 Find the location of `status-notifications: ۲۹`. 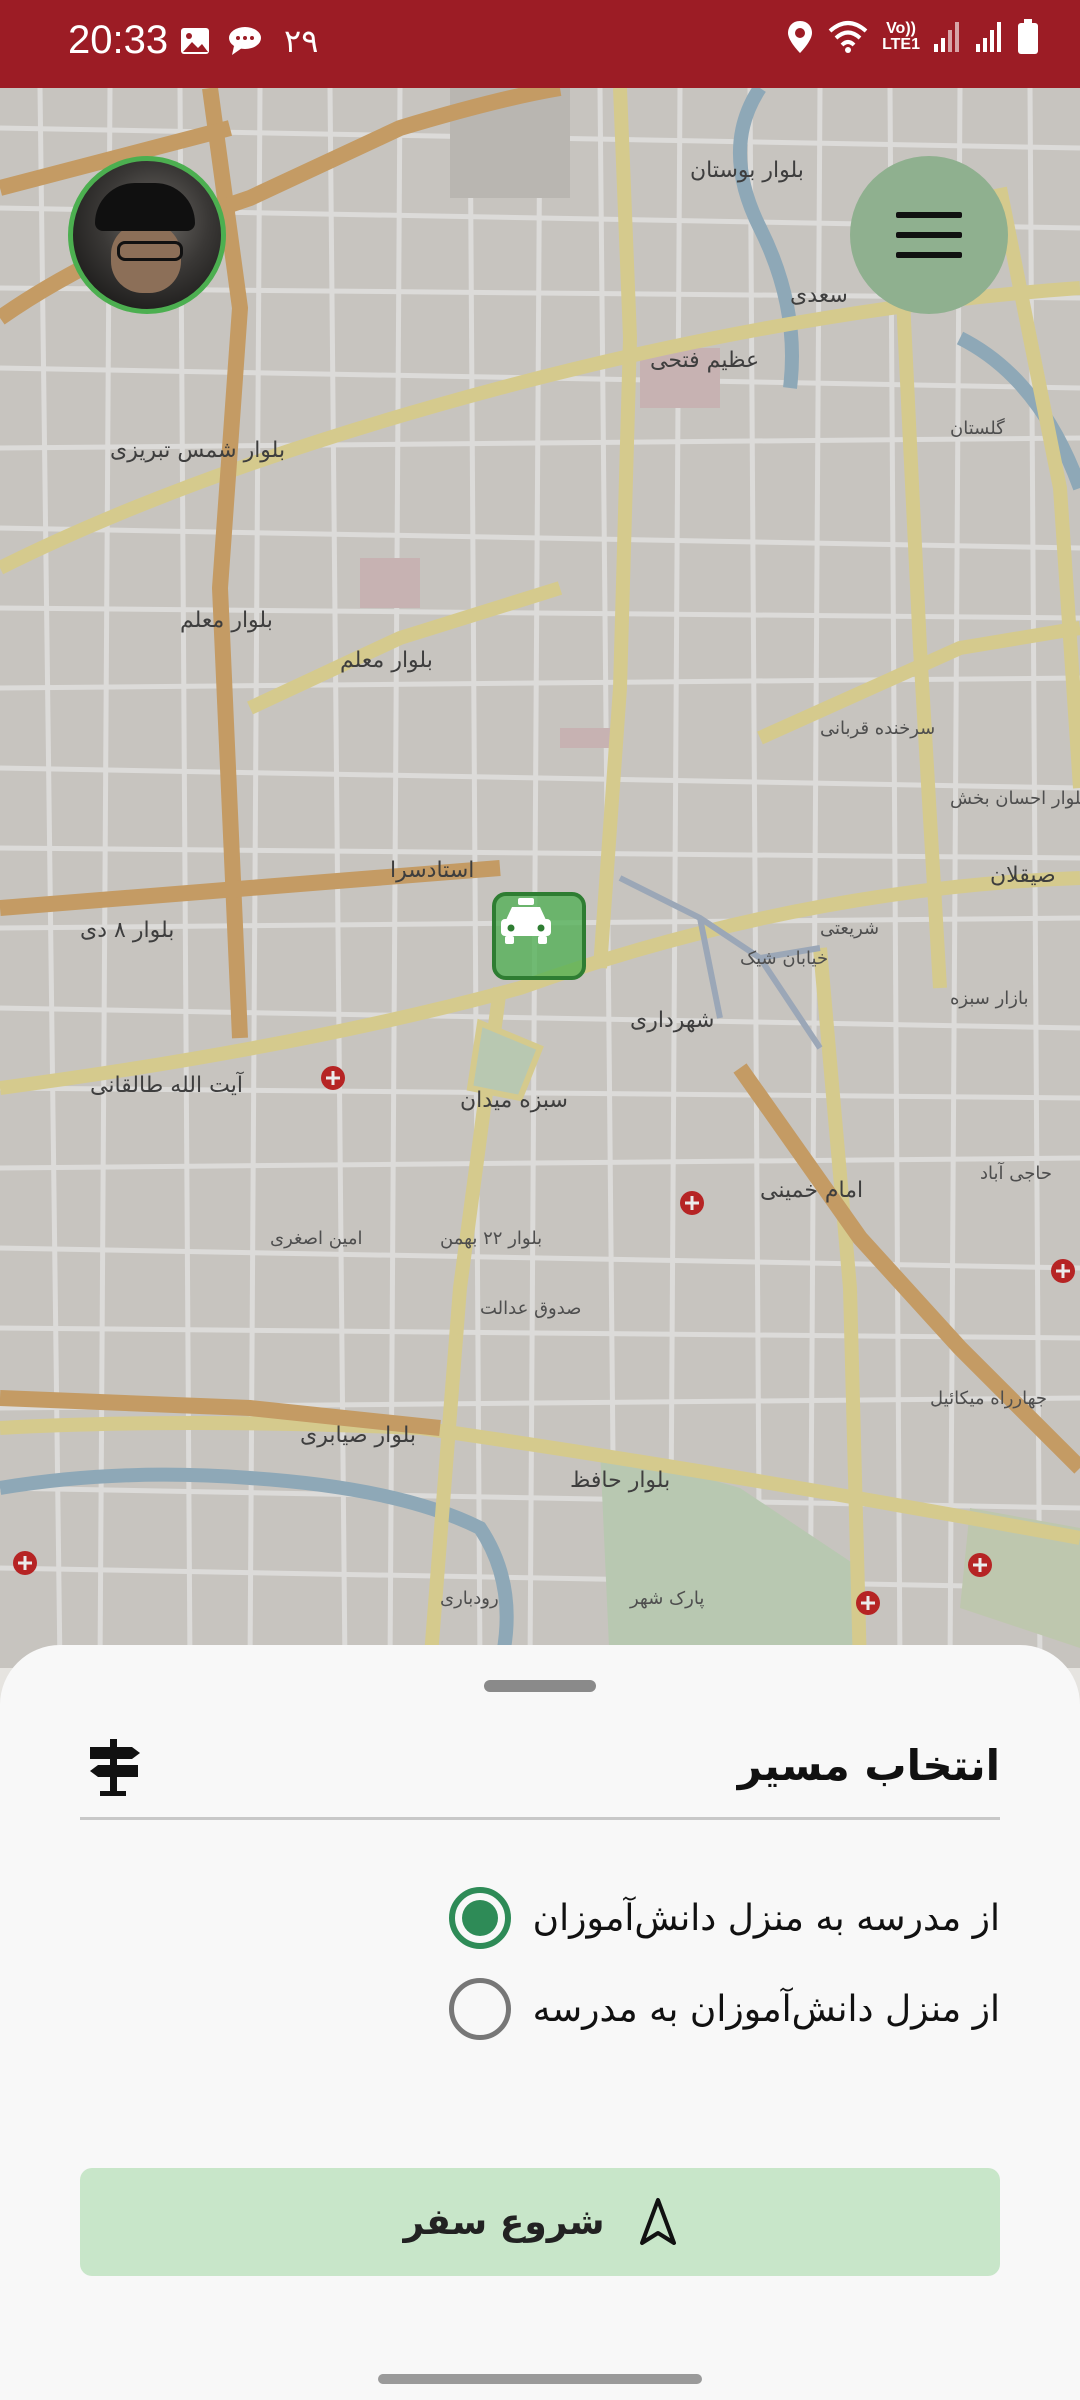

status-notifications: ۲۹ is located at coordinates (248, 41).